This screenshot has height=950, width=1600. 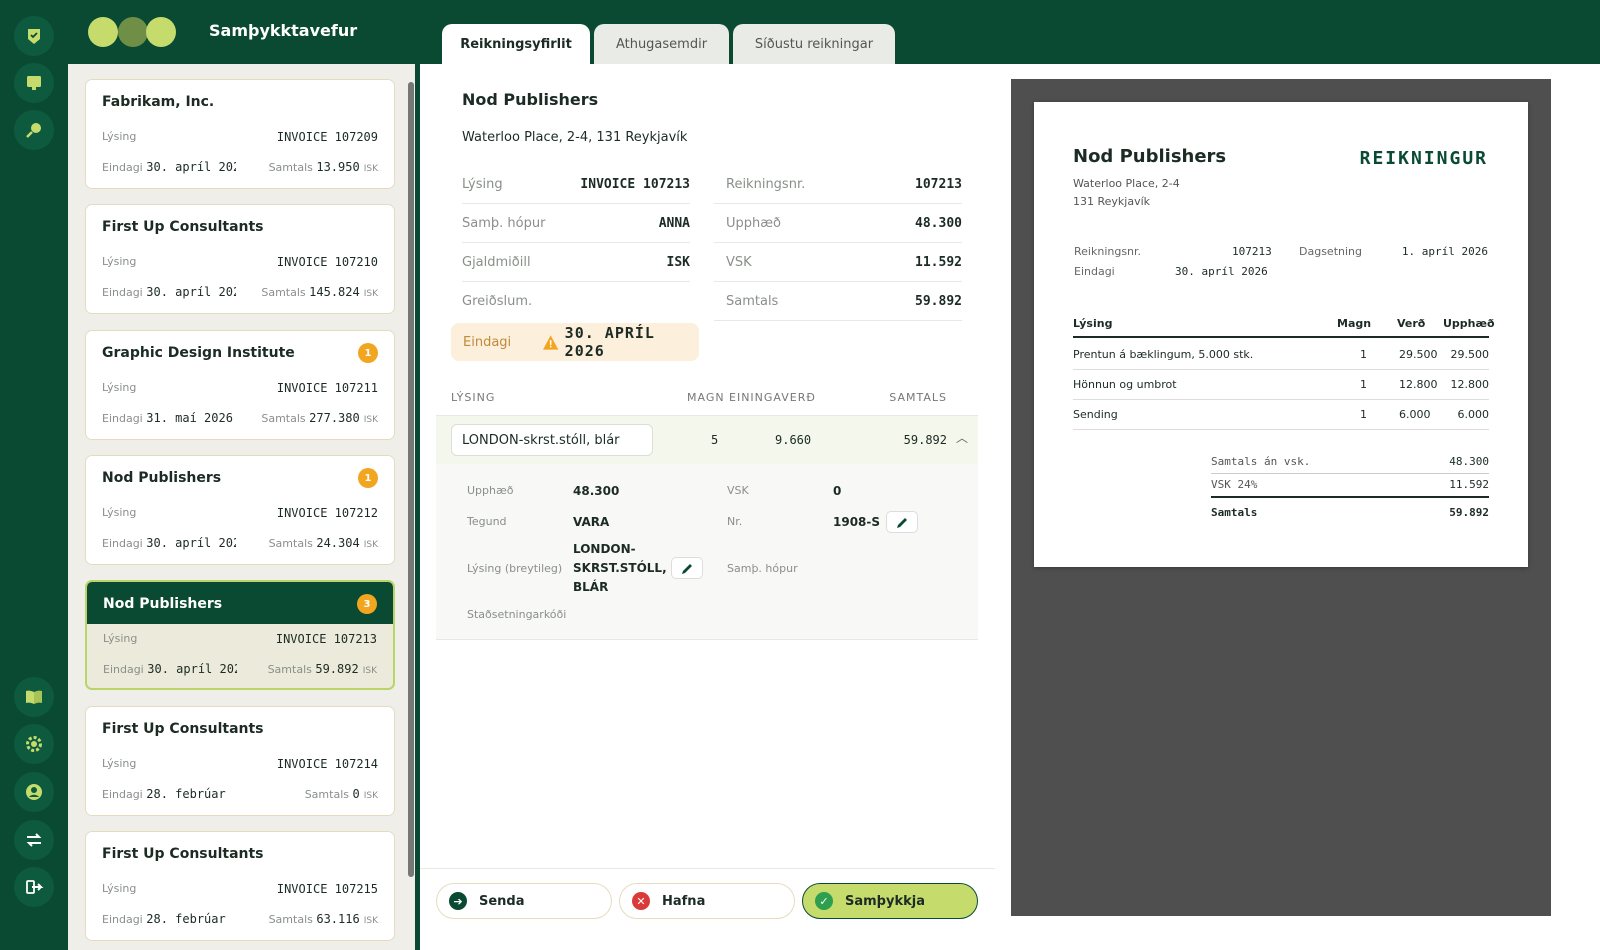 What do you see at coordinates (707, 440) in the screenshot?
I see `invoice-line-row: 5 9.660 59.892 ︿` at bounding box center [707, 440].